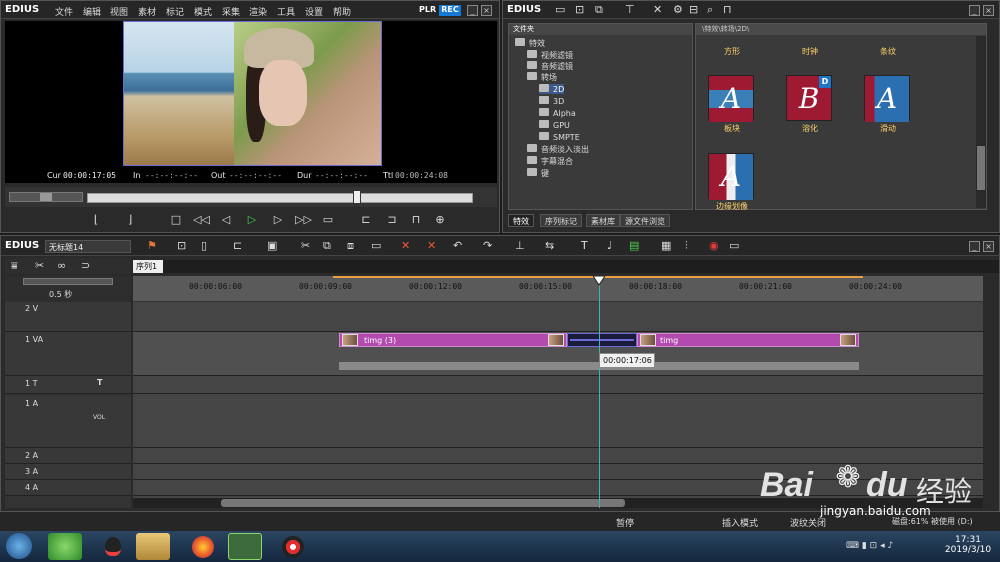  I want to click on effects-minimize-icon: _, so click(974, 10).